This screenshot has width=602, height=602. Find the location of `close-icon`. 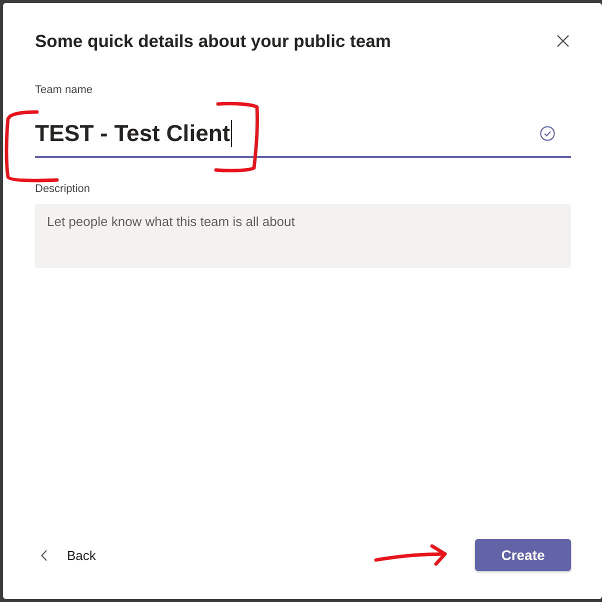

close-icon is located at coordinates (563, 41).